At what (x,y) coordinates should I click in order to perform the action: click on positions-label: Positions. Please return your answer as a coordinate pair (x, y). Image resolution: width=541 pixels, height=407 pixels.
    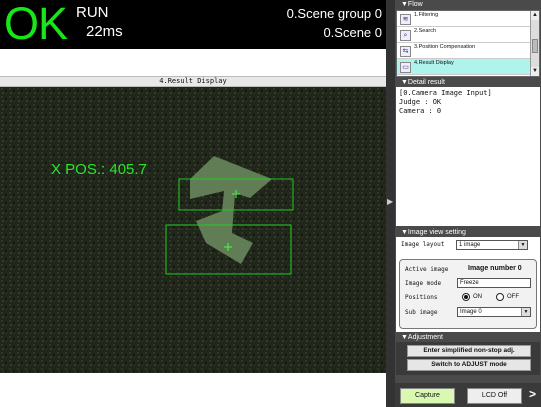
    Looking at the image, I should click on (421, 297).